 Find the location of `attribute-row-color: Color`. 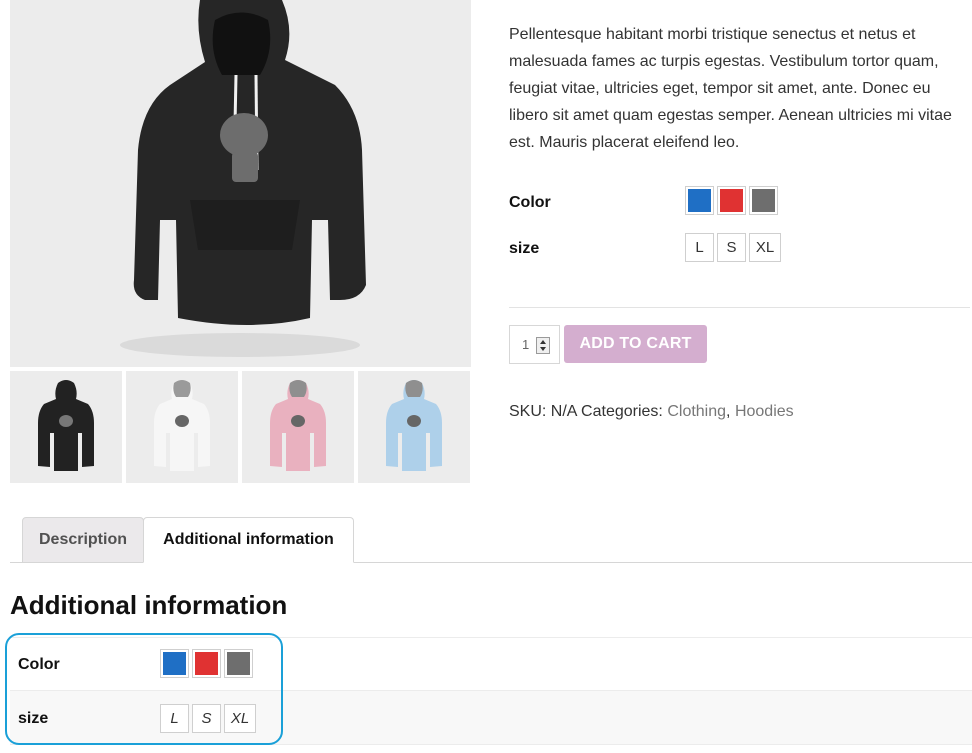

attribute-row-color: Color is located at coordinates (491, 663).